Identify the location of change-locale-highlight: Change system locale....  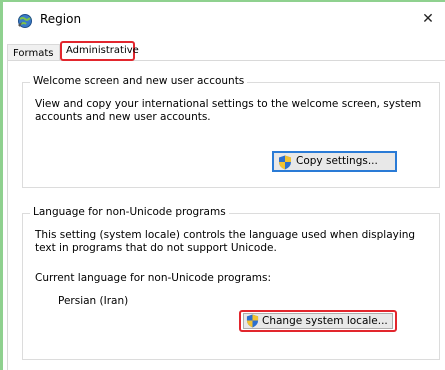
(318, 321).